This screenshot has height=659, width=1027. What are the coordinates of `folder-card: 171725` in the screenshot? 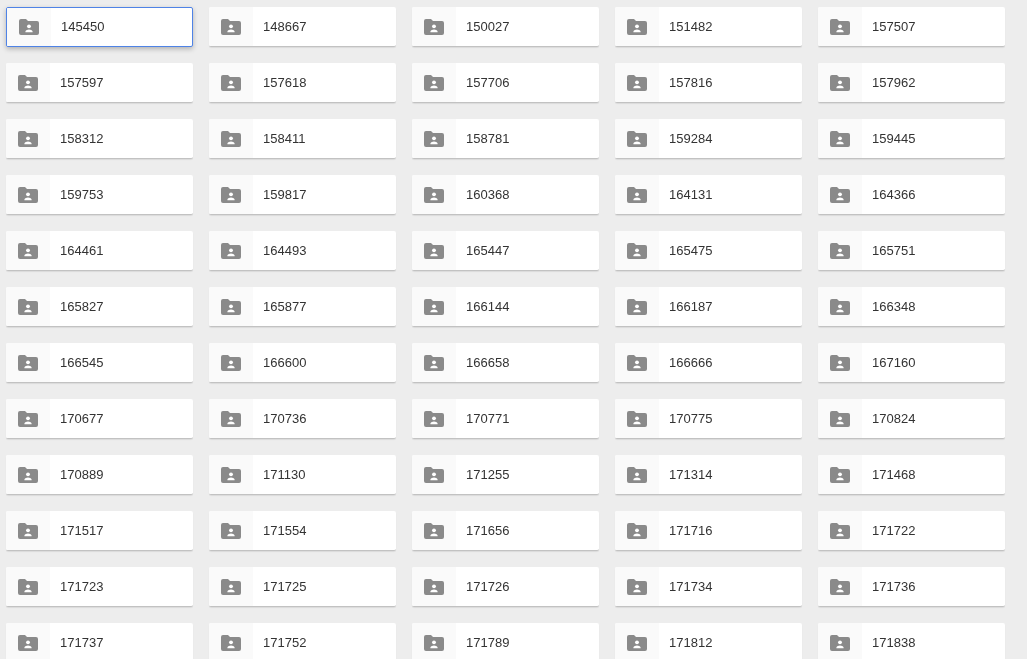 It's located at (302, 587).